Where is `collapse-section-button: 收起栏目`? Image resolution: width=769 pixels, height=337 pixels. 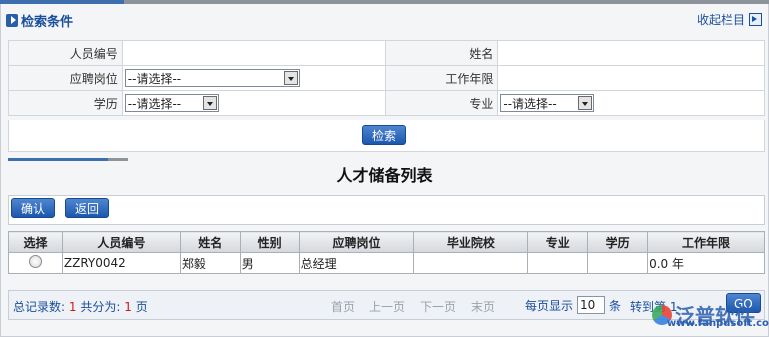 collapse-section-button: 收起栏目 is located at coordinates (729, 19).